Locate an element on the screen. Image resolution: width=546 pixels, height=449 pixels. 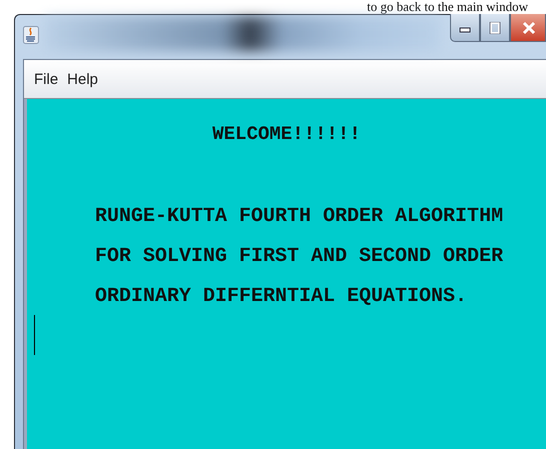
close-icon is located at coordinates (529, 27).